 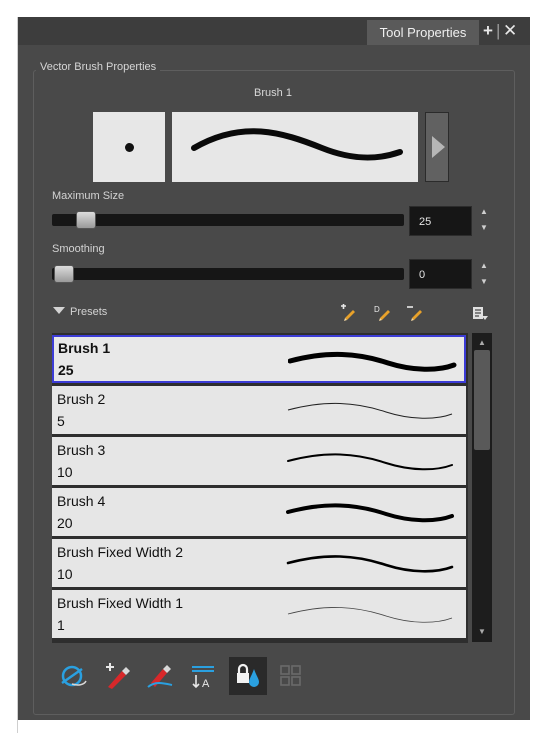 What do you see at coordinates (348, 313) in the screenshot?
I see `new-preset-icon` at bounding box center [348, 313].